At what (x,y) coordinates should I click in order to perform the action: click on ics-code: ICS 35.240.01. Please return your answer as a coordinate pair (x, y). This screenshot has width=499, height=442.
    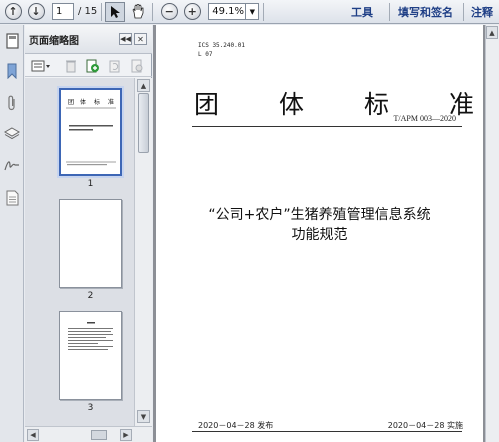
    Looking at the image, I should click on (221, 45).